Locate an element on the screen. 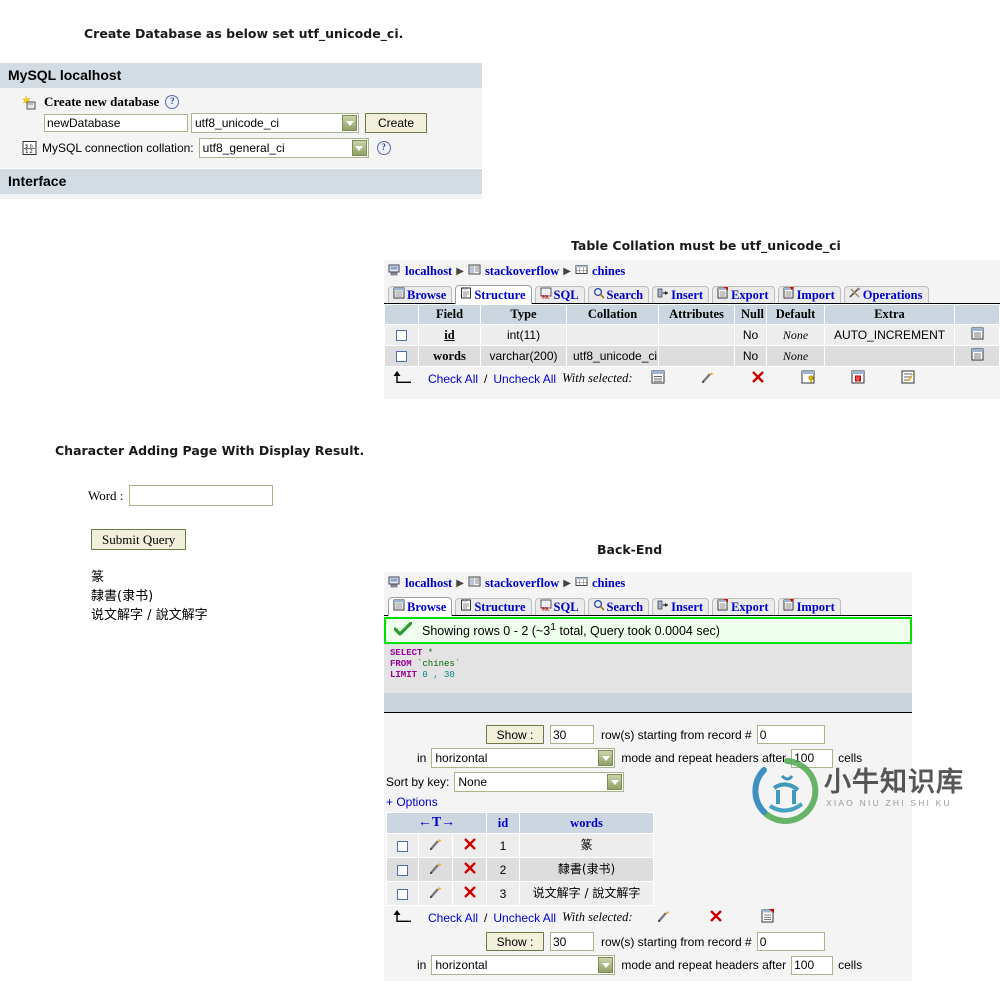  th-type: Type is located at coordinates (523, 314).